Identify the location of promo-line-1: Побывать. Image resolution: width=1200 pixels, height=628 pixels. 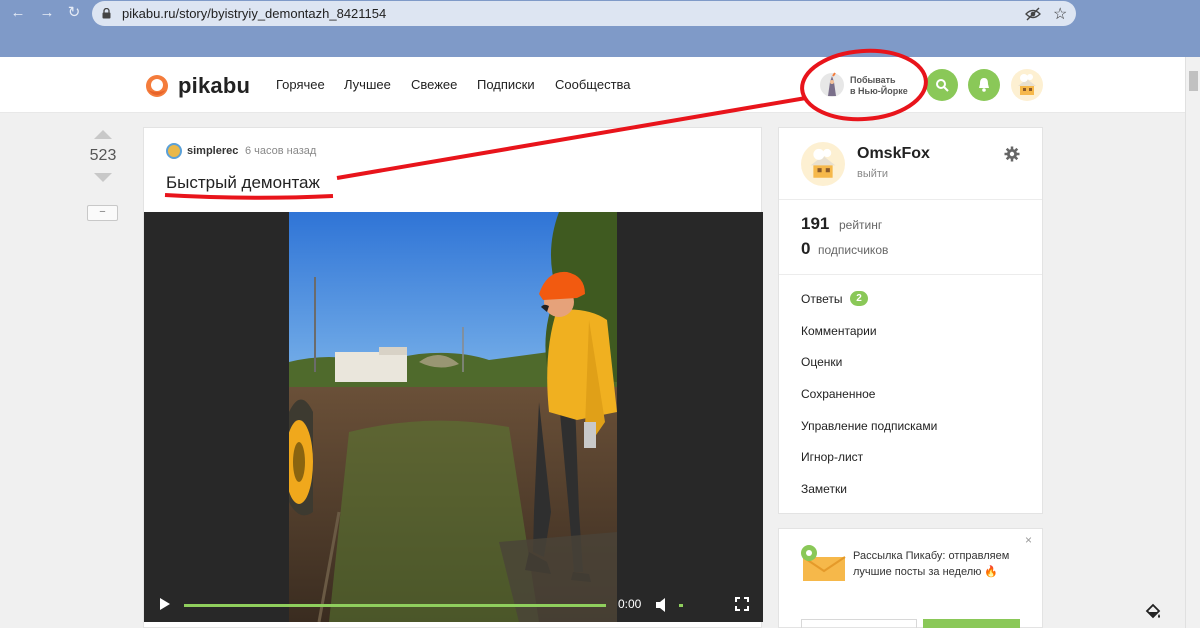
(873, 80).